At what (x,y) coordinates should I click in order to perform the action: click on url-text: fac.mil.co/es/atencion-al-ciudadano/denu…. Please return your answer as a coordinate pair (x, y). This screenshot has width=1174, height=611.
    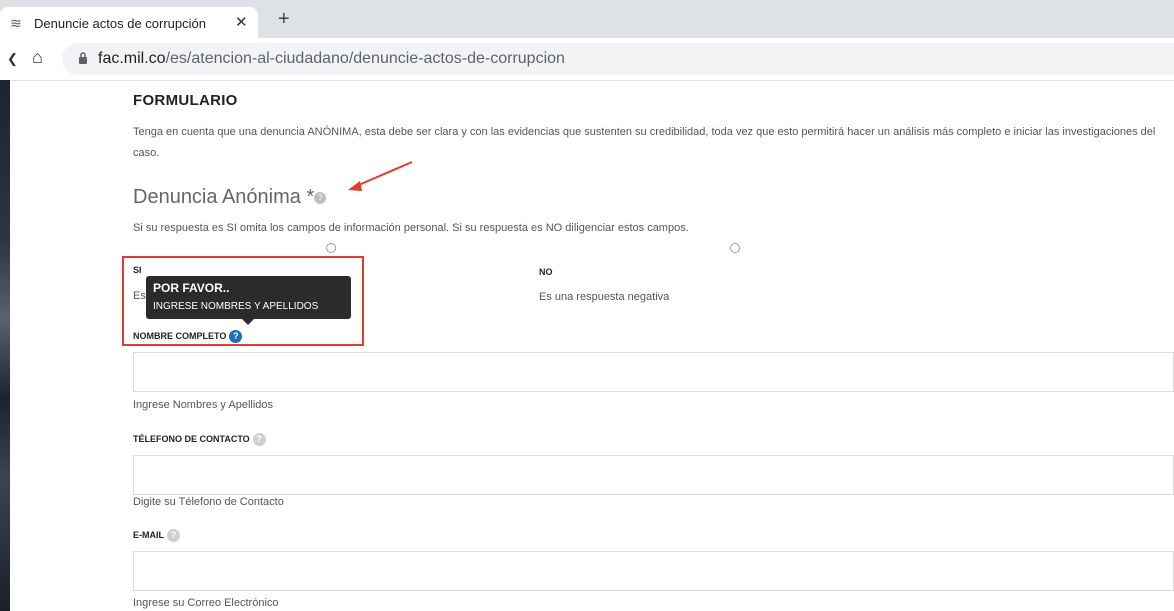
    Looking at the image, I should click on (331, 59).